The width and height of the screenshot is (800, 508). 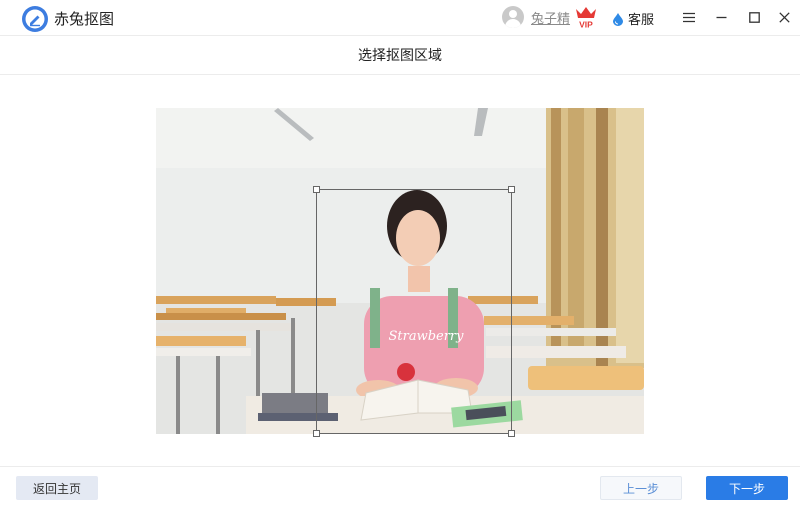 What do you see at coordinates (511, 189) in the screenshot?
I see `crop-handle-top-right` at bounding box center [511, 189].